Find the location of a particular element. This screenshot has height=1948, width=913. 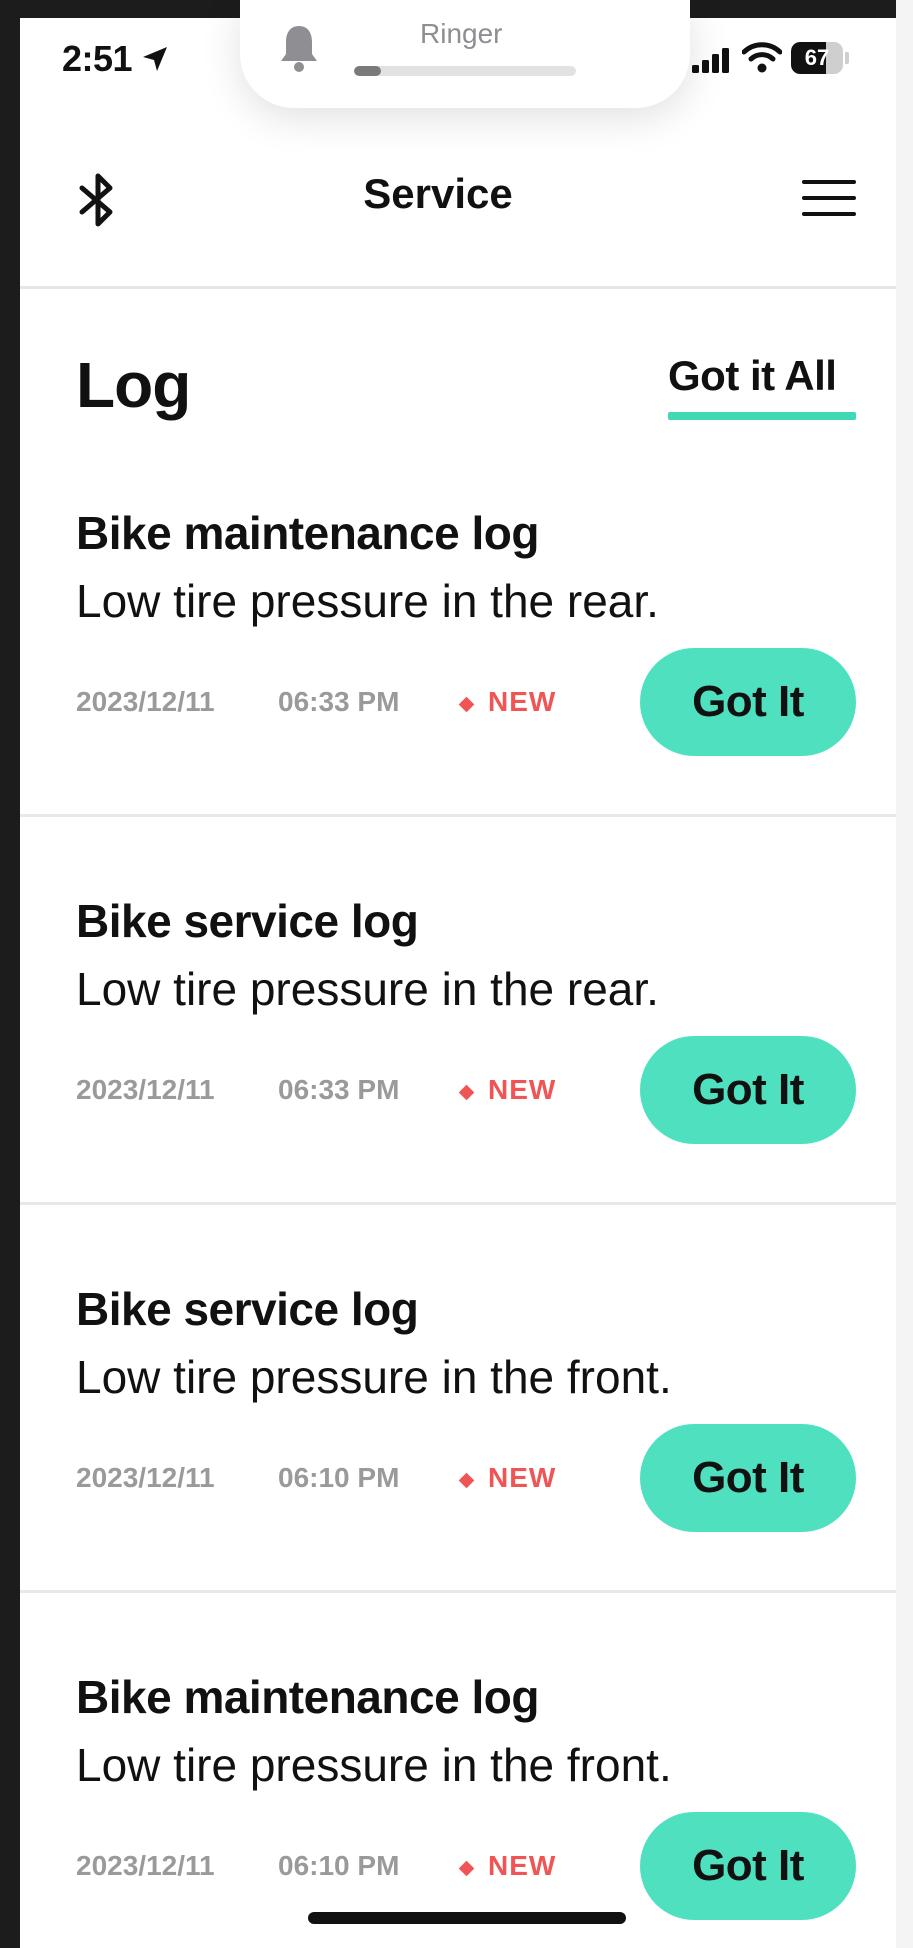

hamburger-menu-icon is located at coordinates (829, 198).